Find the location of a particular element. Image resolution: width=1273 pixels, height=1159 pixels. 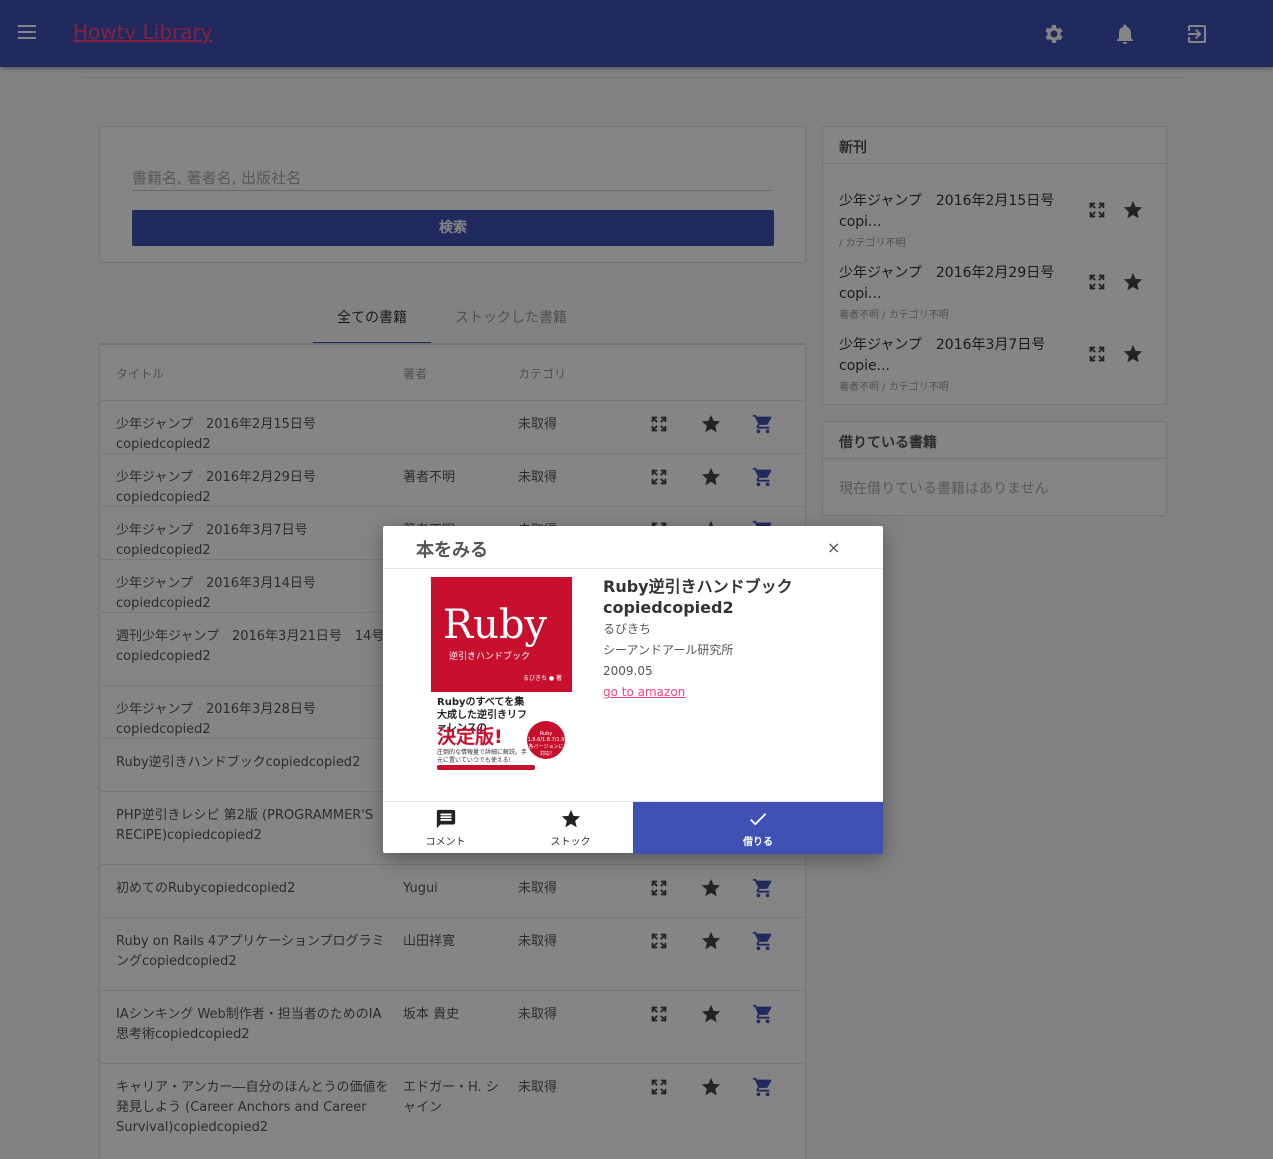

cover-headline: 決定版! is located at coordinates (470, 737).